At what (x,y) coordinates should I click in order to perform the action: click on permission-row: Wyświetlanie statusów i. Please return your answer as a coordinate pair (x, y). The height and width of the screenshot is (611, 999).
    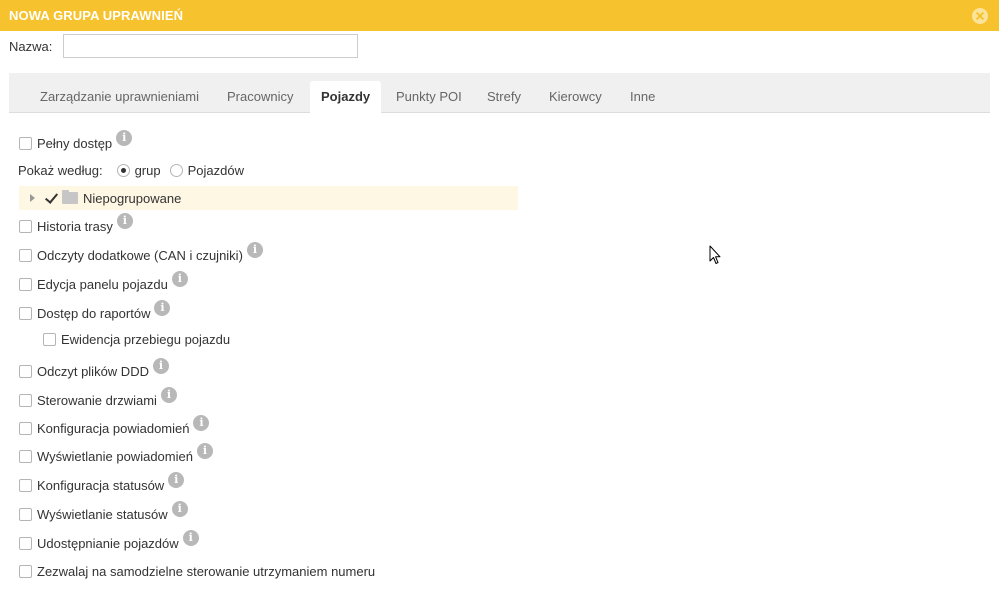
    Looking at the image, I should click on (103, 512).